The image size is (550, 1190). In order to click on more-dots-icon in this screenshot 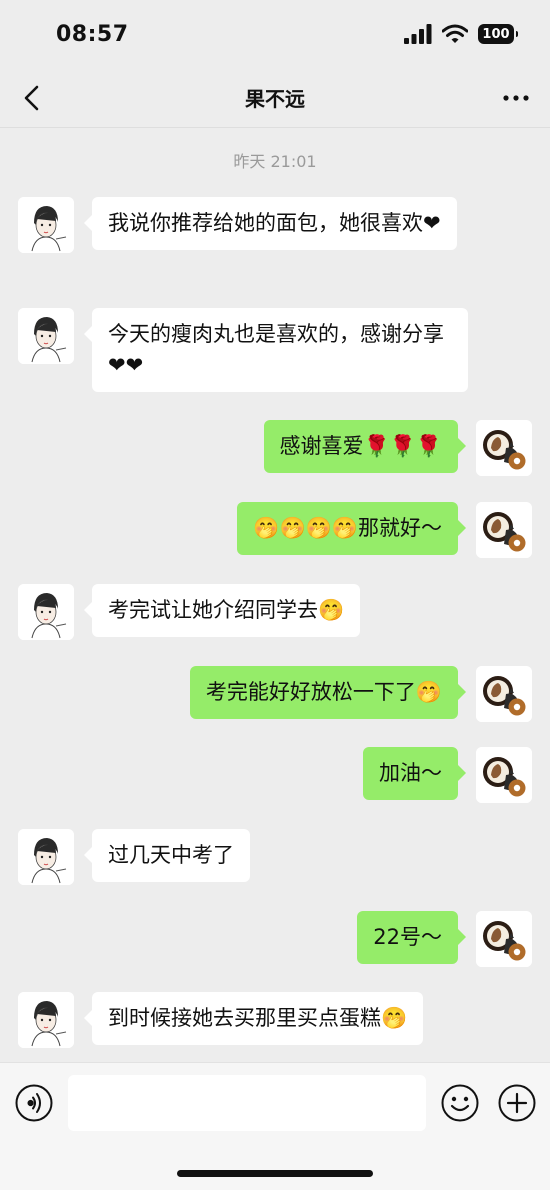, I will do `click(516, 98)`.